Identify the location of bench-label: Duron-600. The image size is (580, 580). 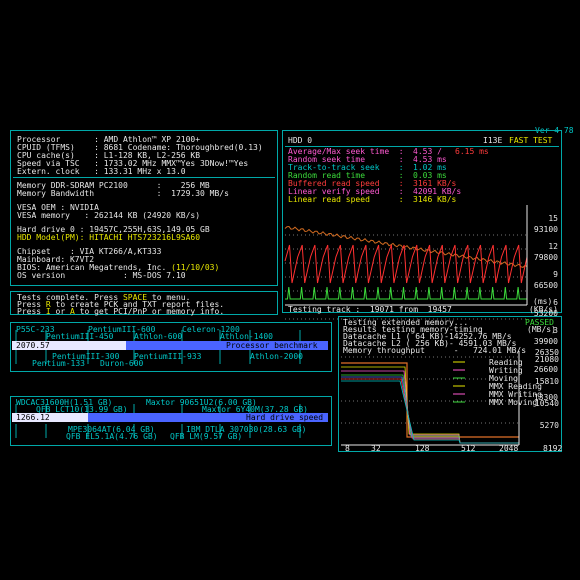
(122, 363).